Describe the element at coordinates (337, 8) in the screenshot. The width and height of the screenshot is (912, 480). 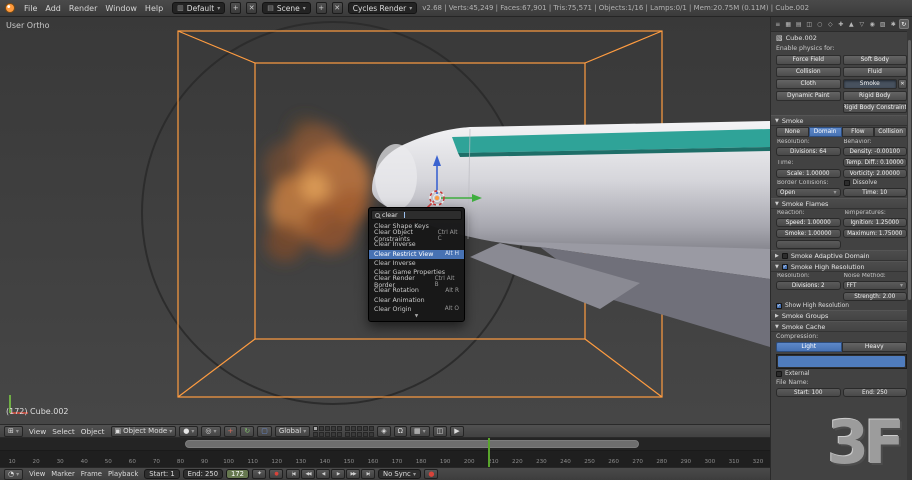
I see `remove-scene-button: ✕` at that location.